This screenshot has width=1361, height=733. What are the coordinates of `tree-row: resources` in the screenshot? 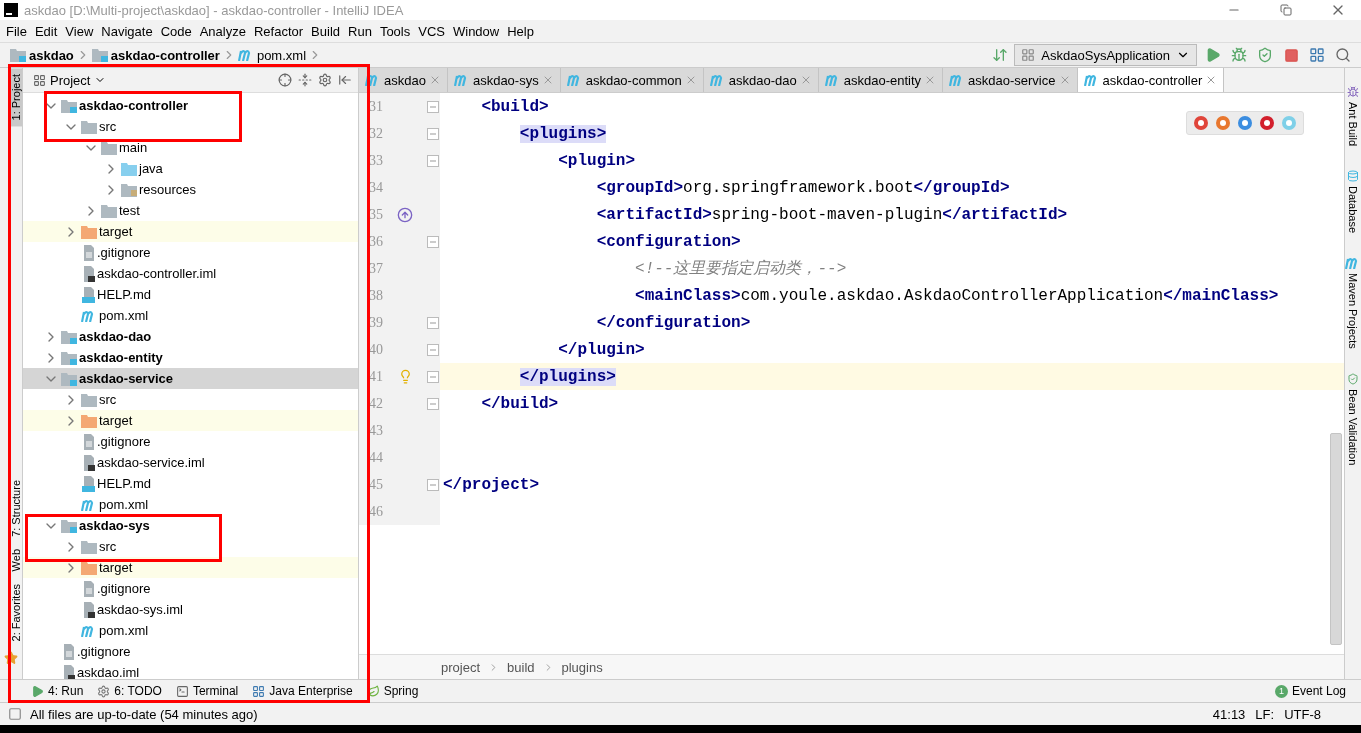 It's located at (150, 189).